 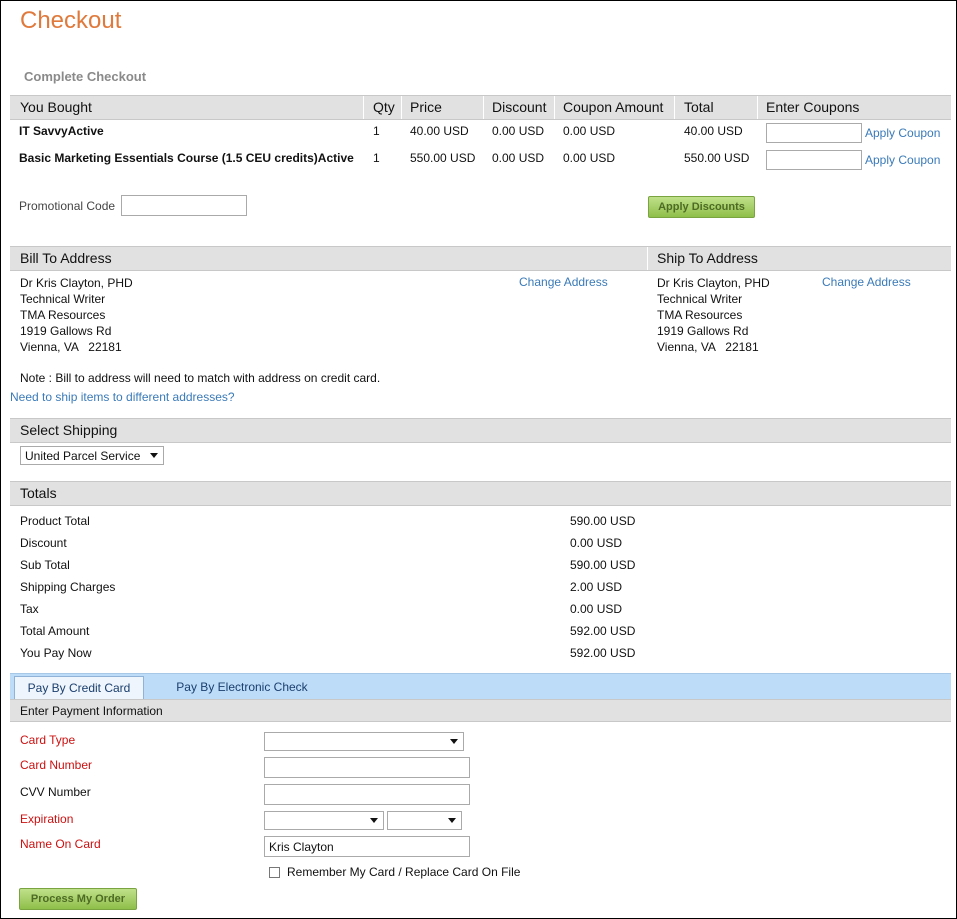 What do you see at coordinates (480, 710) in the screenshot?
I see `payment-info-header: Enter Payment Information` at bounding box center [480, 710].